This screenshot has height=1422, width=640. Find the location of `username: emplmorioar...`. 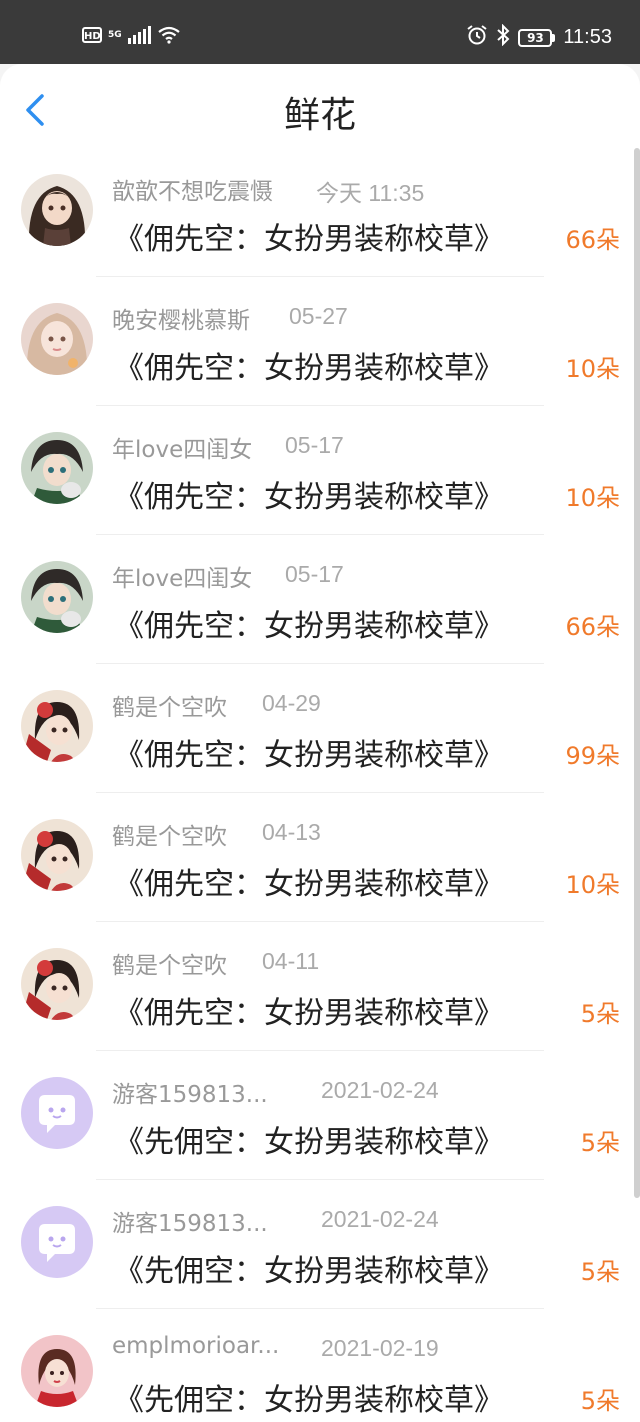

username: emplmorioar... is located at coordinates (196, 1346).